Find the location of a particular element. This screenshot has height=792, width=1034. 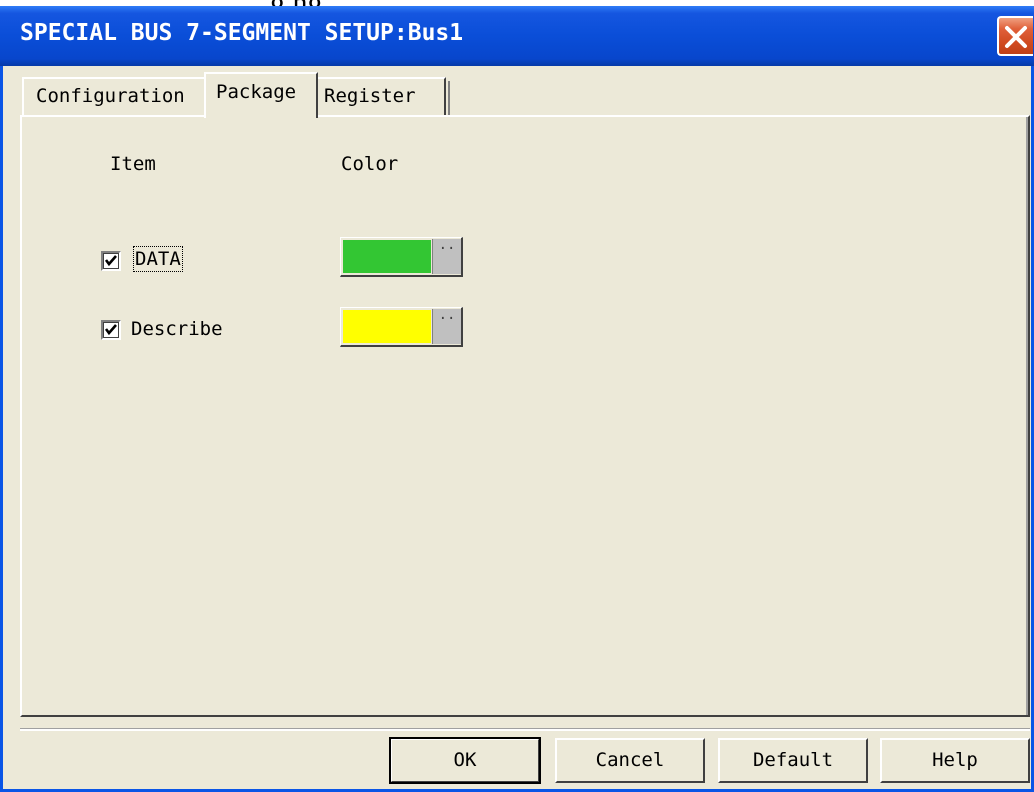

describe-label: Describe is located at coordinates (177, 329).